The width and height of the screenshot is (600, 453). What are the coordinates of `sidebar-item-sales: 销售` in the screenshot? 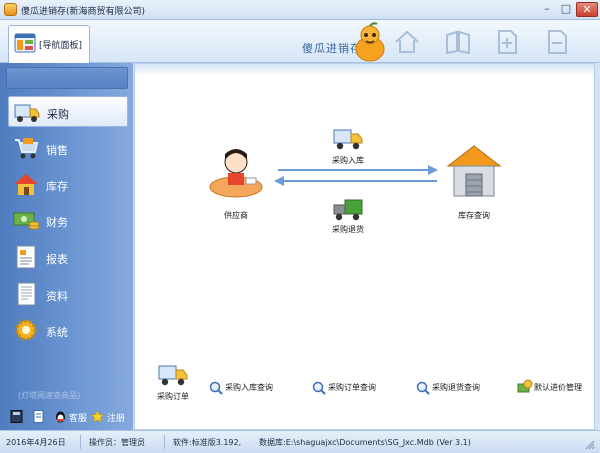 It's located at (68, 148).